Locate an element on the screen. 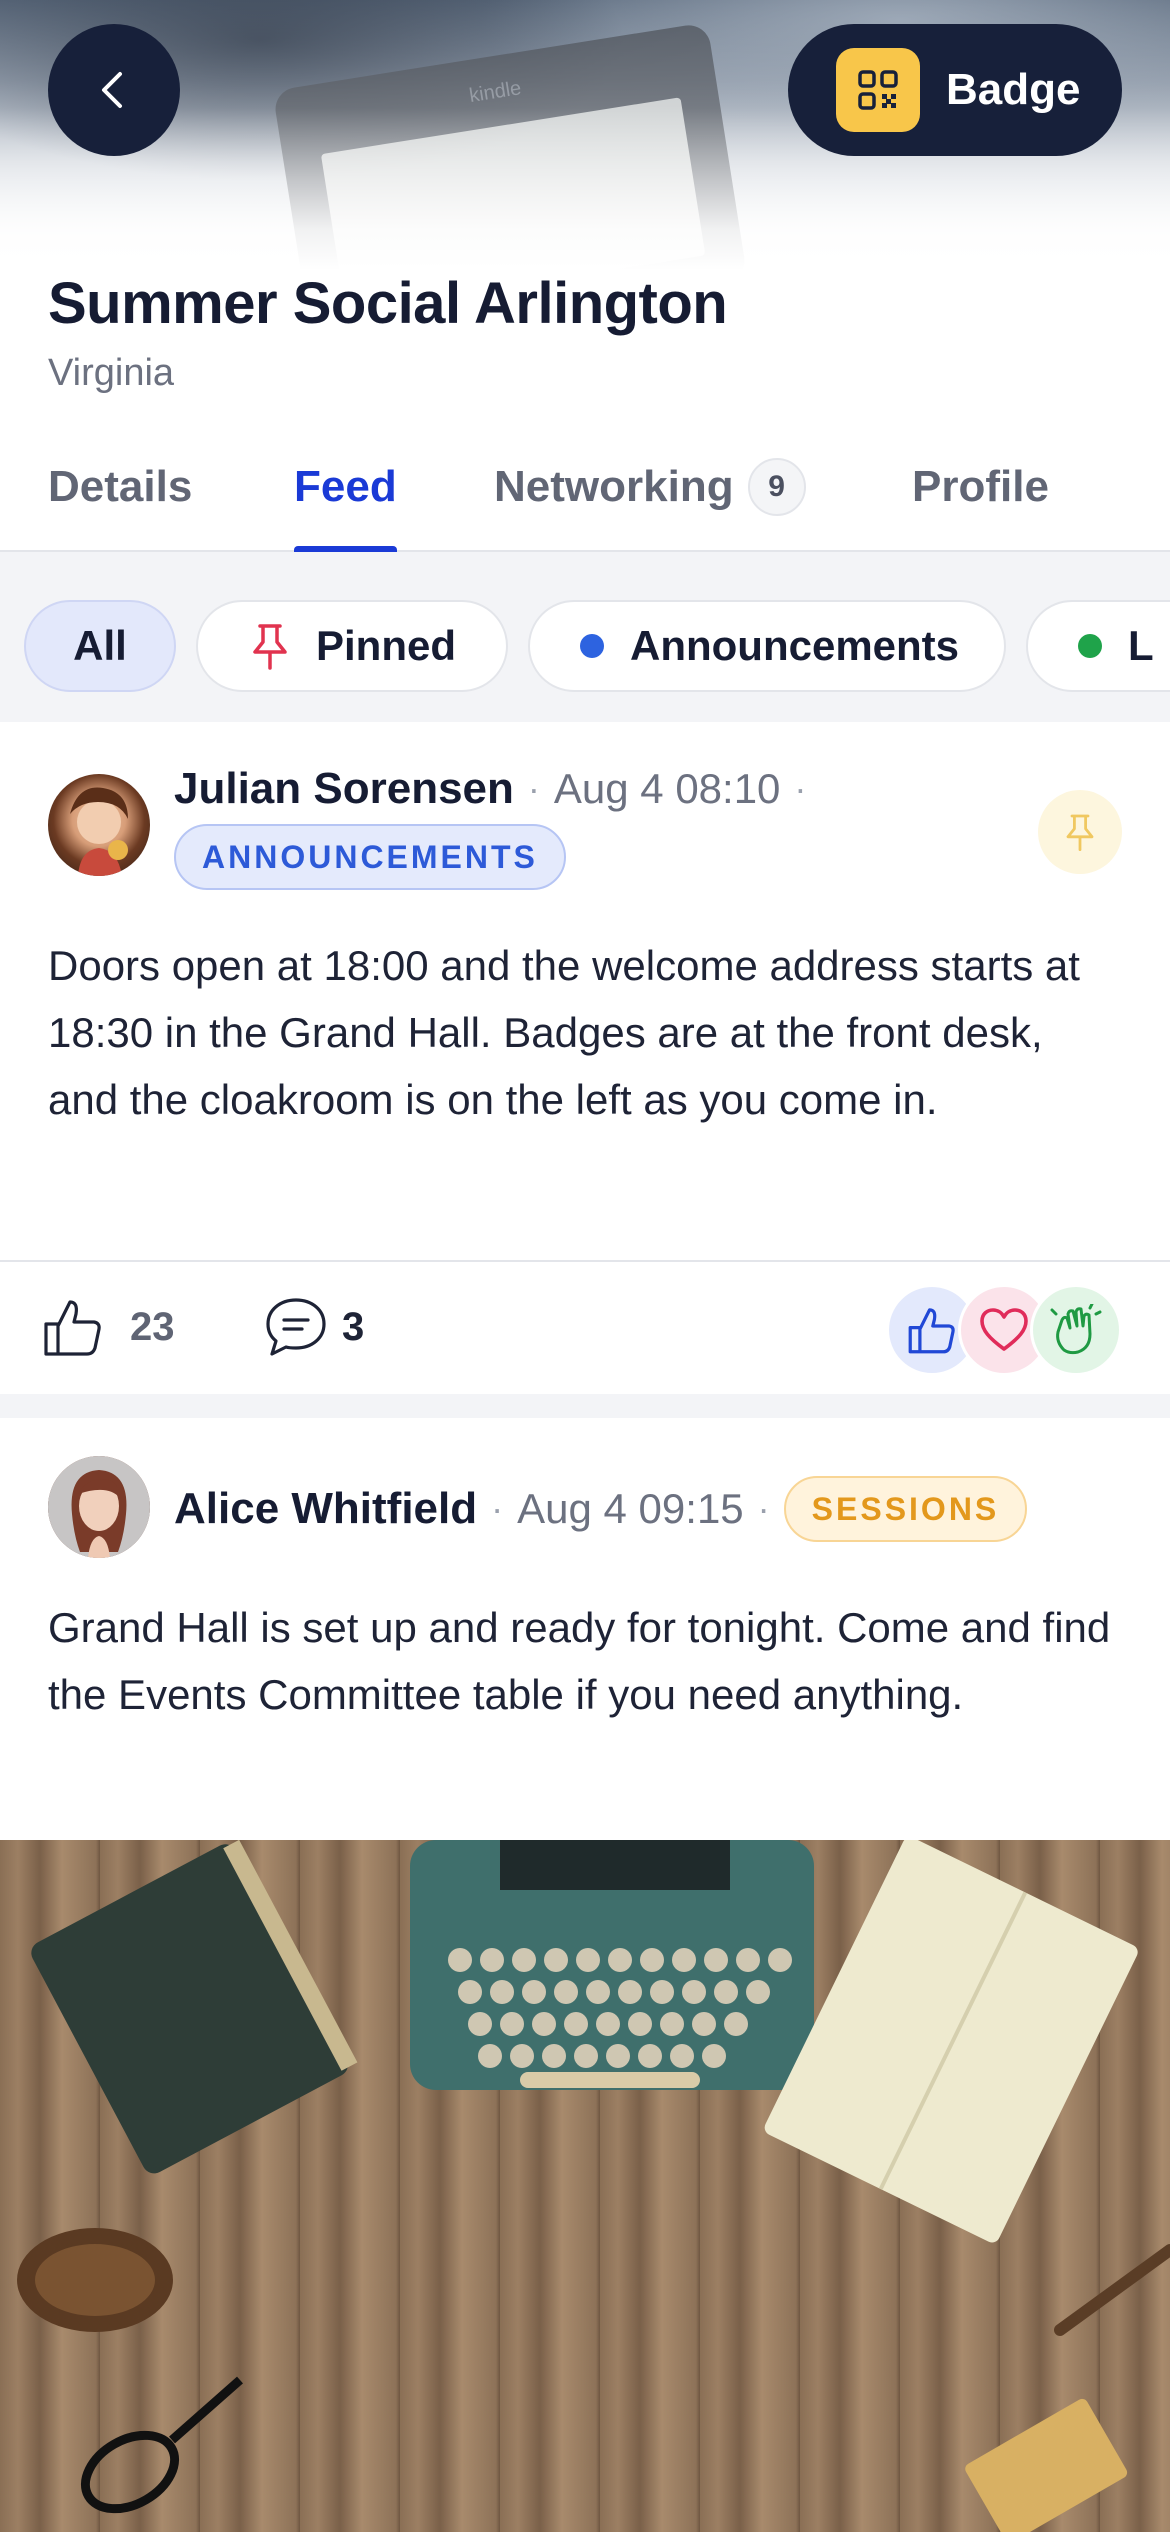 Image resolution: width=1170 pixels, height=2532 pixels. tab-bar: Details Feed Networking 9 Profile is located at coordinates (585, 506).